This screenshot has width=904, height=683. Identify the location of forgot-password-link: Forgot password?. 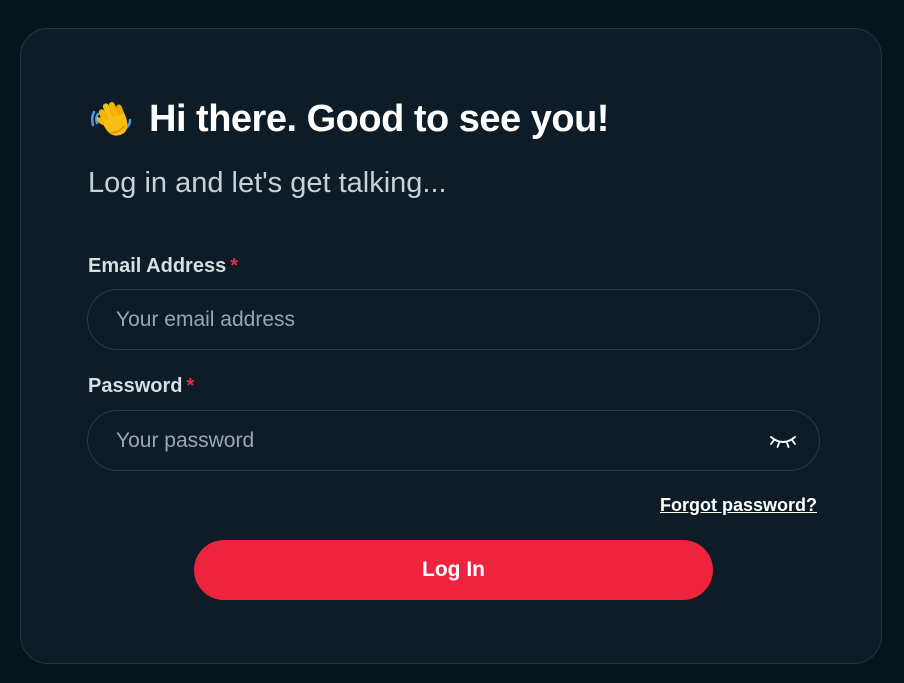
(738, 505).